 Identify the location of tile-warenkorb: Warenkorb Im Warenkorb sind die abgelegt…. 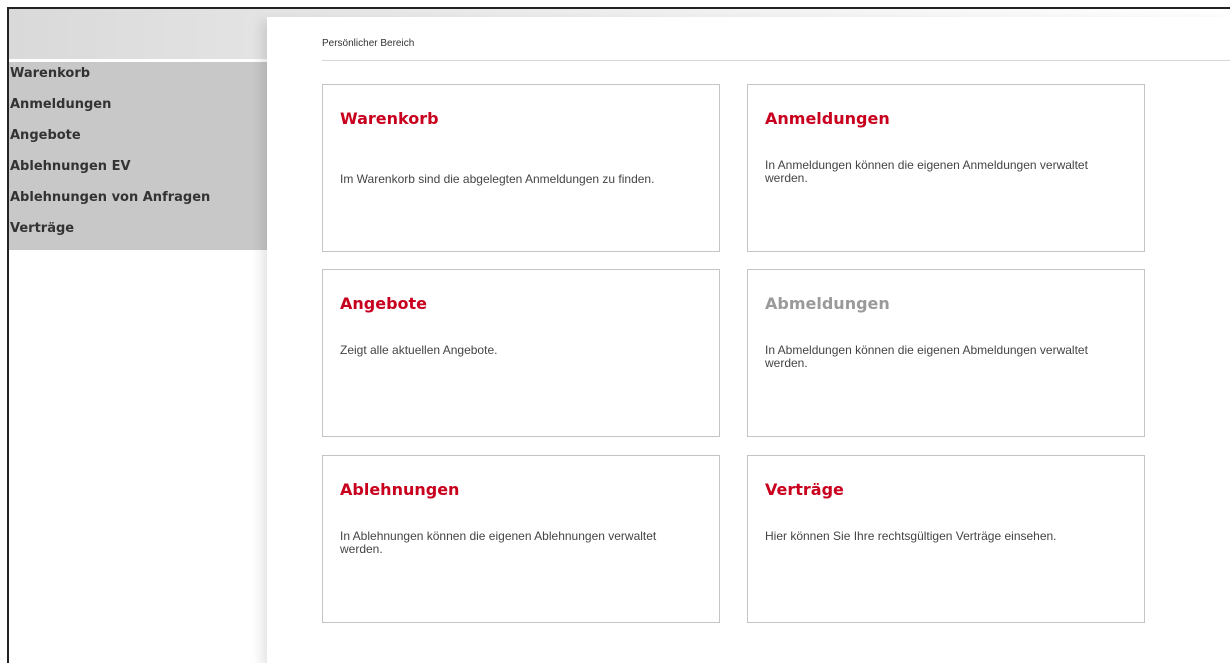
(521, 168).